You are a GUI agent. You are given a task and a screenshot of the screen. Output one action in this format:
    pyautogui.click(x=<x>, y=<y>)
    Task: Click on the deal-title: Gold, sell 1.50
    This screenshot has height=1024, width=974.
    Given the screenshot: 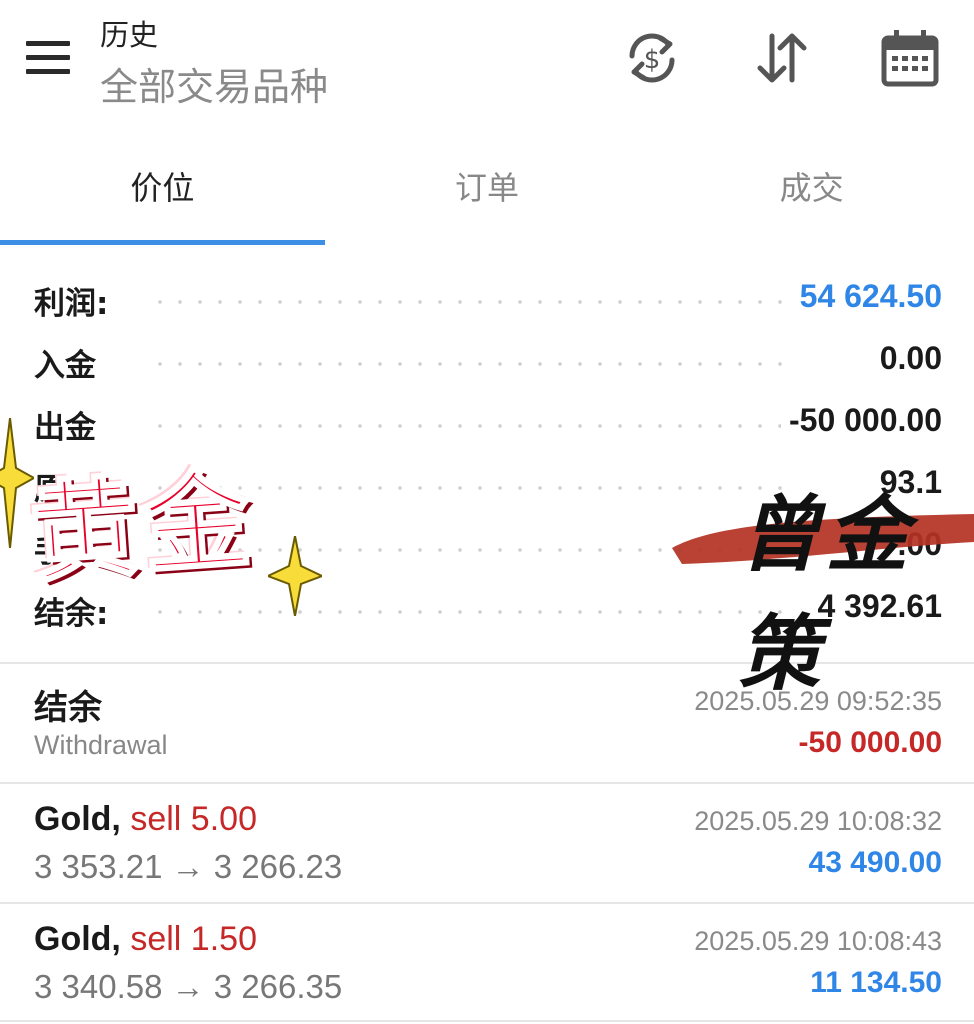 What is the action you would take?
    pyautogui.click(x=145, y=939)
    